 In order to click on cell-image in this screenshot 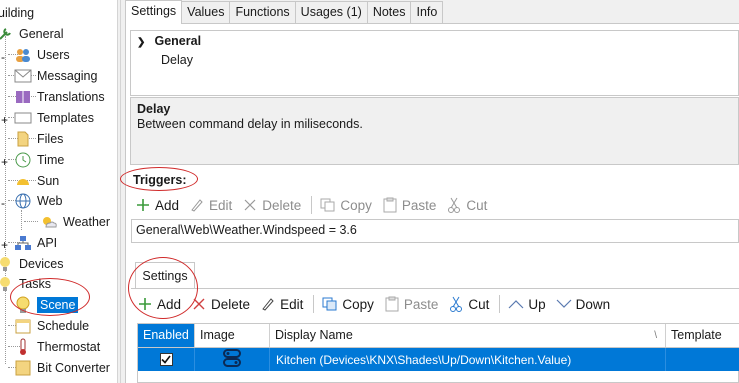, I will do `click(232, 359)`.